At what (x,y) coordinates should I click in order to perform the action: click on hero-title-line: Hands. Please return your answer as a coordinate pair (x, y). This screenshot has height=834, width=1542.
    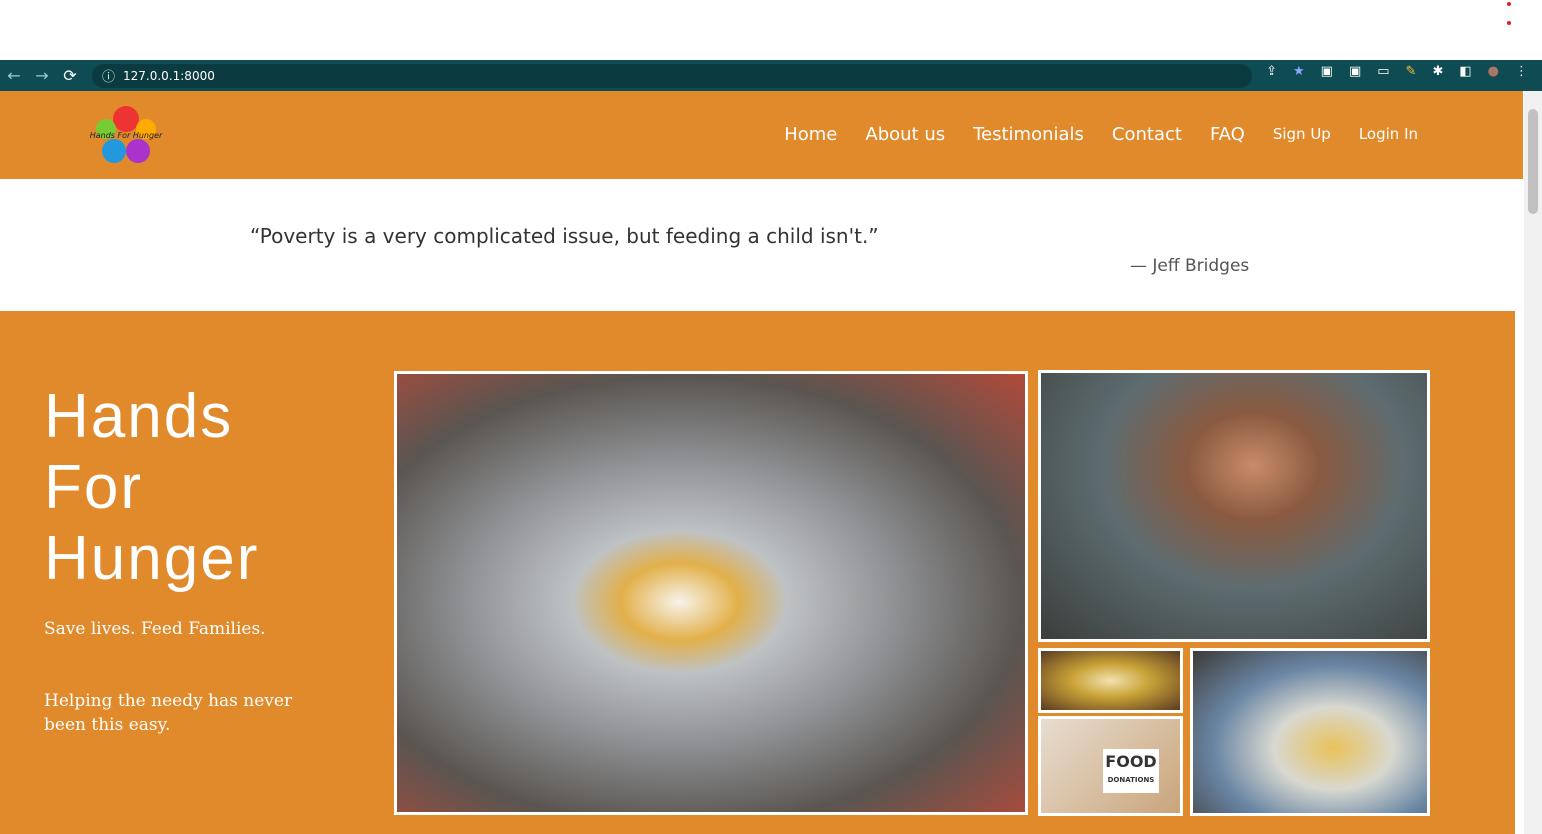
    Looking at the image, I should click on (139, 416).